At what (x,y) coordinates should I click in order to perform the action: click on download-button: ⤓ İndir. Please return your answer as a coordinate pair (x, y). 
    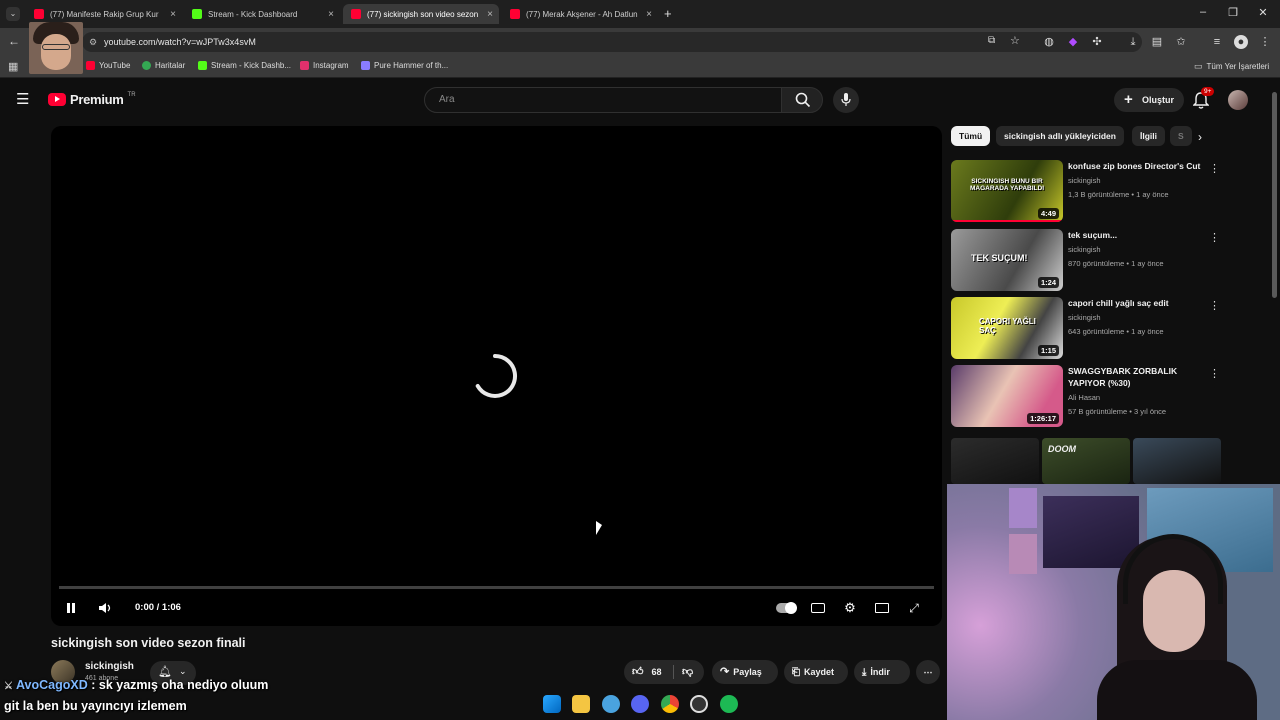
    Looking at the image, I should click on (882, 672).